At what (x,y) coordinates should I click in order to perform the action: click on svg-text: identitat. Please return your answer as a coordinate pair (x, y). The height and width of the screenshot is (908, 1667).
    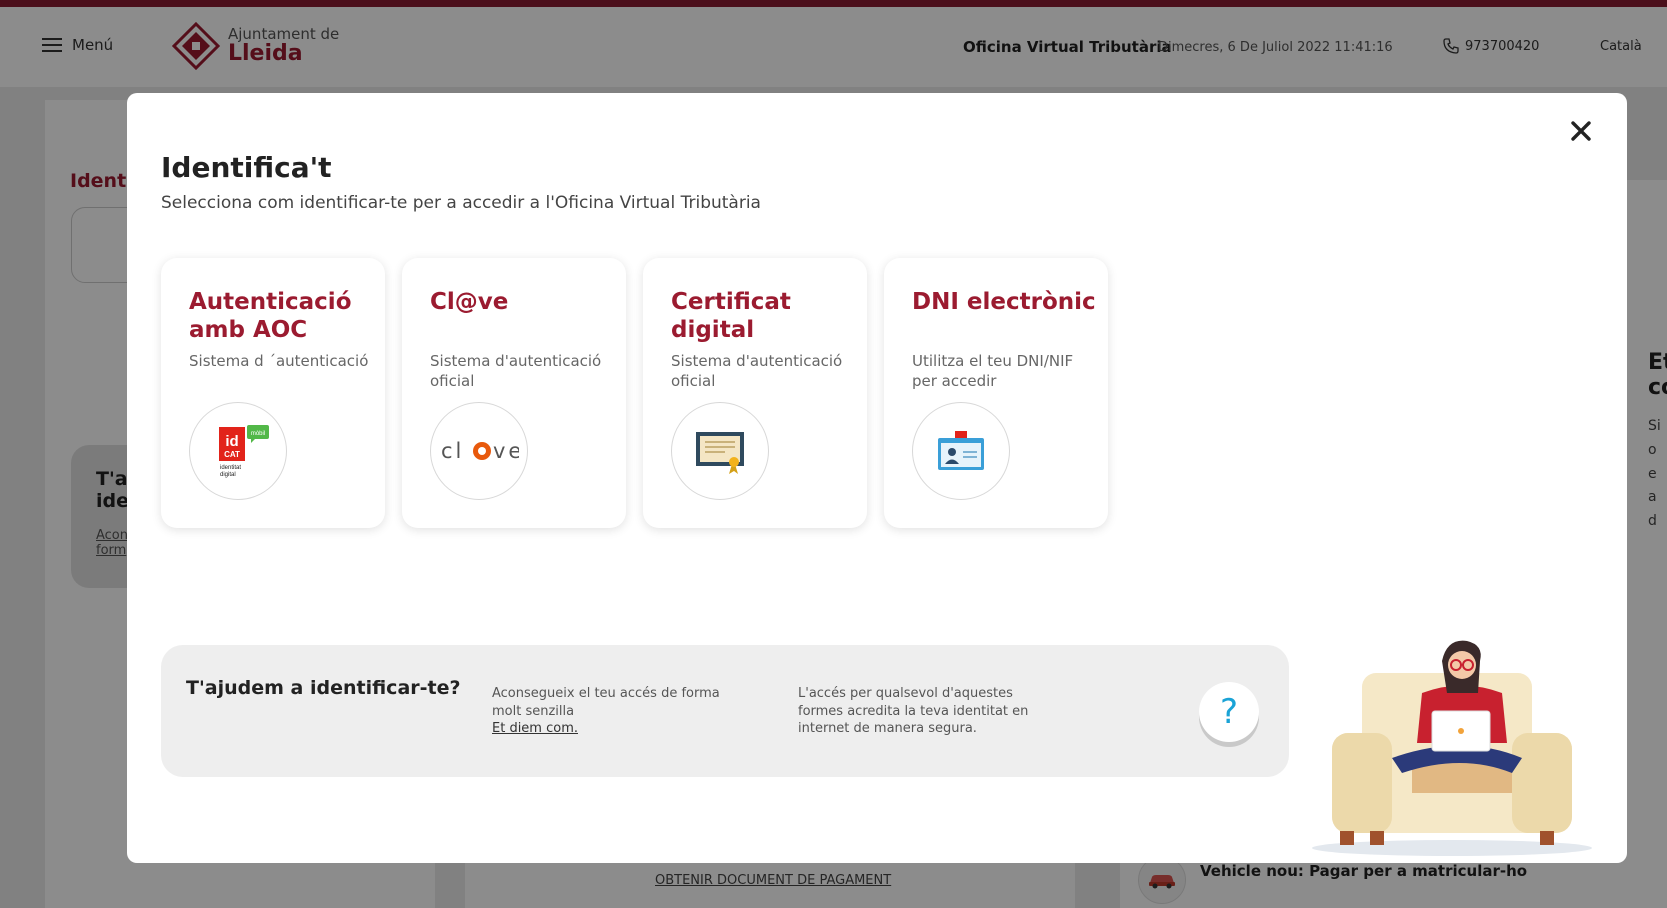
    Looking at the image, I should click on (230, 468).